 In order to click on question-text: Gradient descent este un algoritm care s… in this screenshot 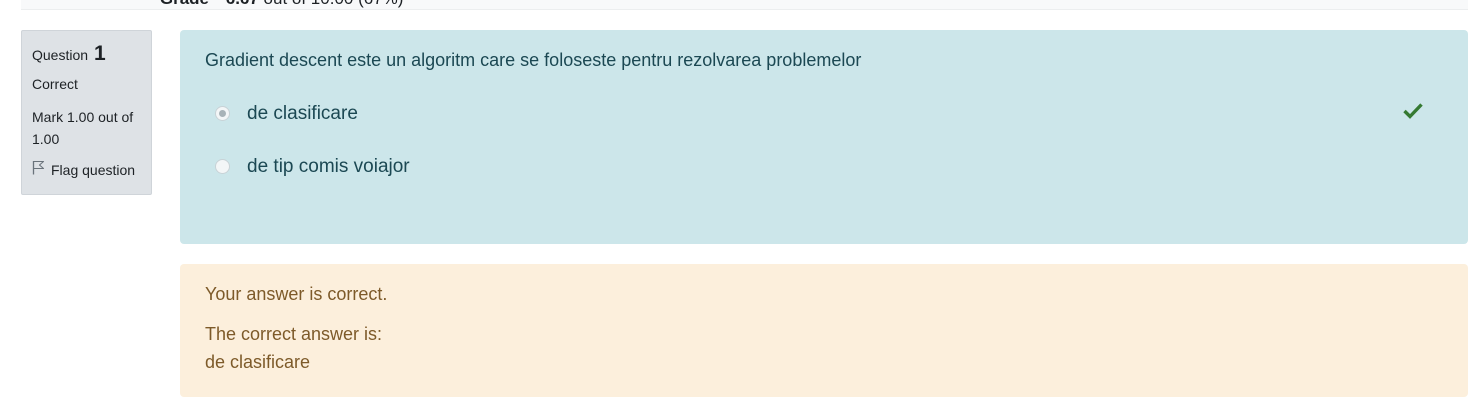, I will do `click(533, 60)`.